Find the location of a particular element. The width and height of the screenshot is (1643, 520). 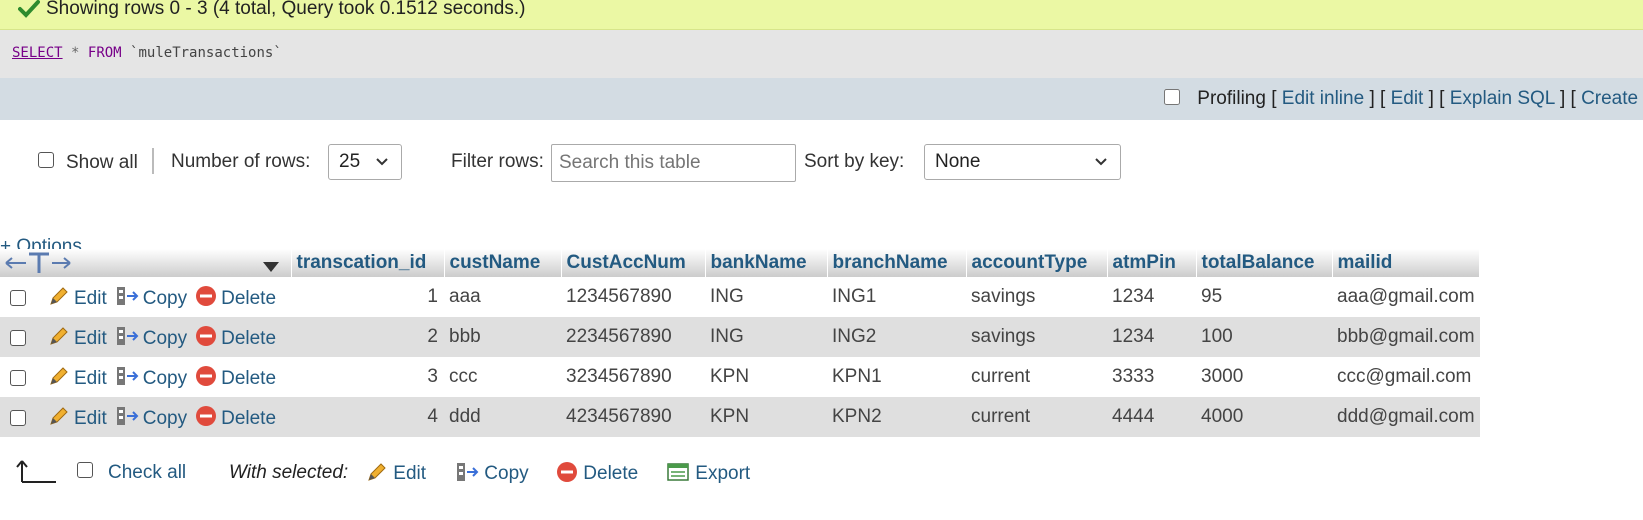

sql-star: * is located at coordinates (75, 53).